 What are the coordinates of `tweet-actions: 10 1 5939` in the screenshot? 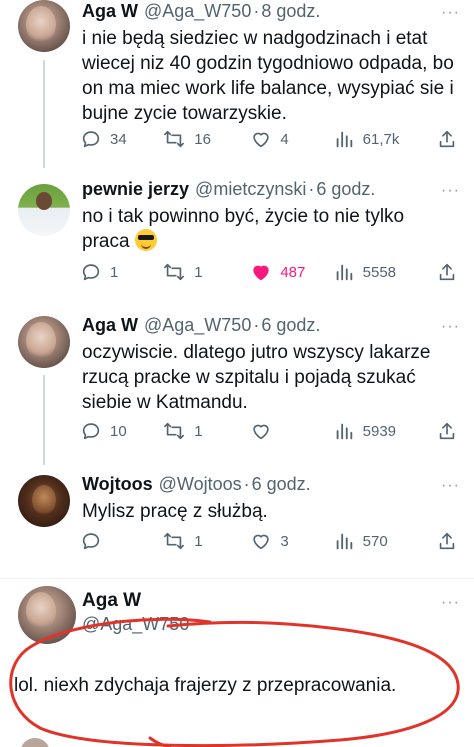 It's located at (269, 431).